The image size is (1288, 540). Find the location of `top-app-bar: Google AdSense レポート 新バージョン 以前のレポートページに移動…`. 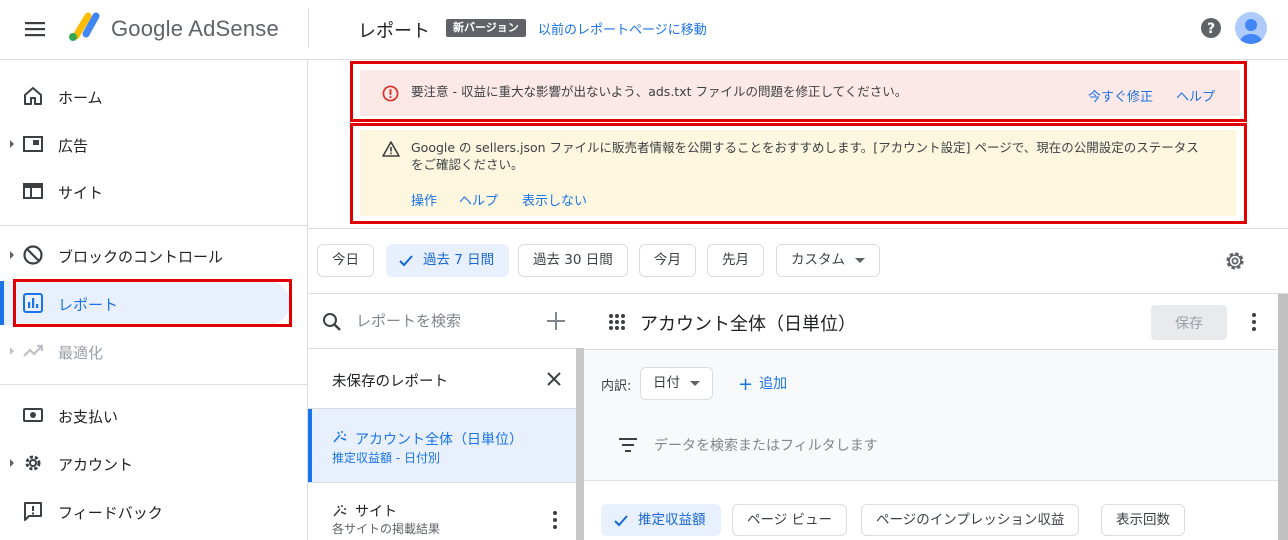

top-app-bar: Google AdSense レポート 新バージョン 以前のレポートページに移動… is located at coordinates (644, 30).